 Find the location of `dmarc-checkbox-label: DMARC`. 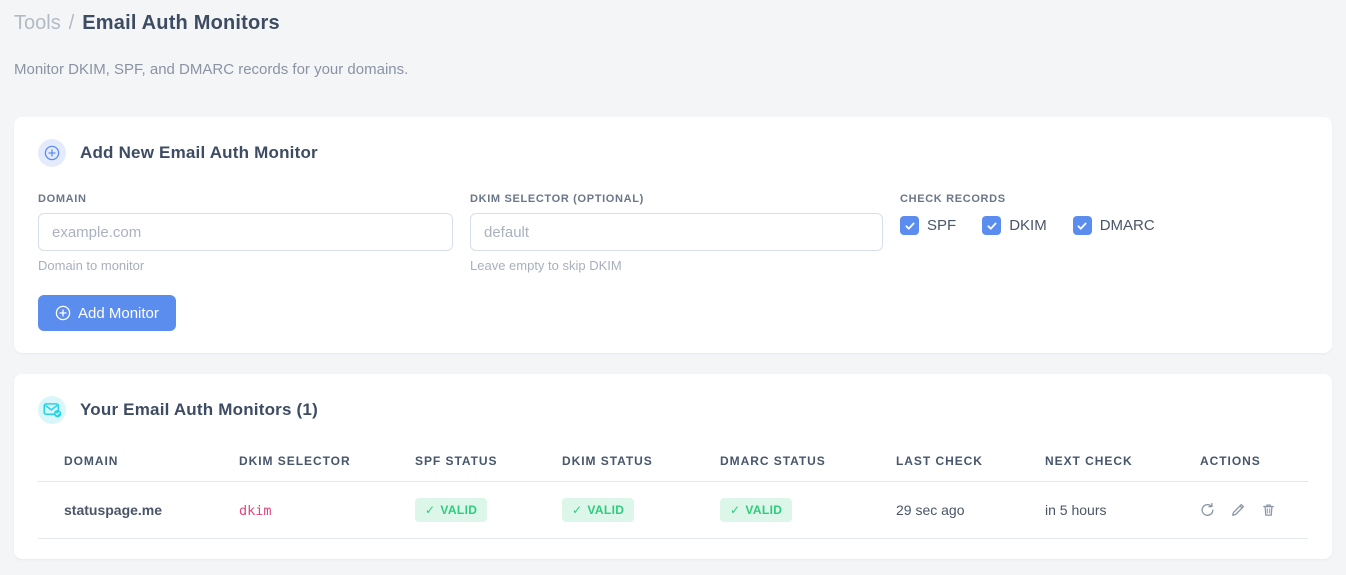

dmarc-checkbox-label: DMARC is located at coordinates (1127, 225).